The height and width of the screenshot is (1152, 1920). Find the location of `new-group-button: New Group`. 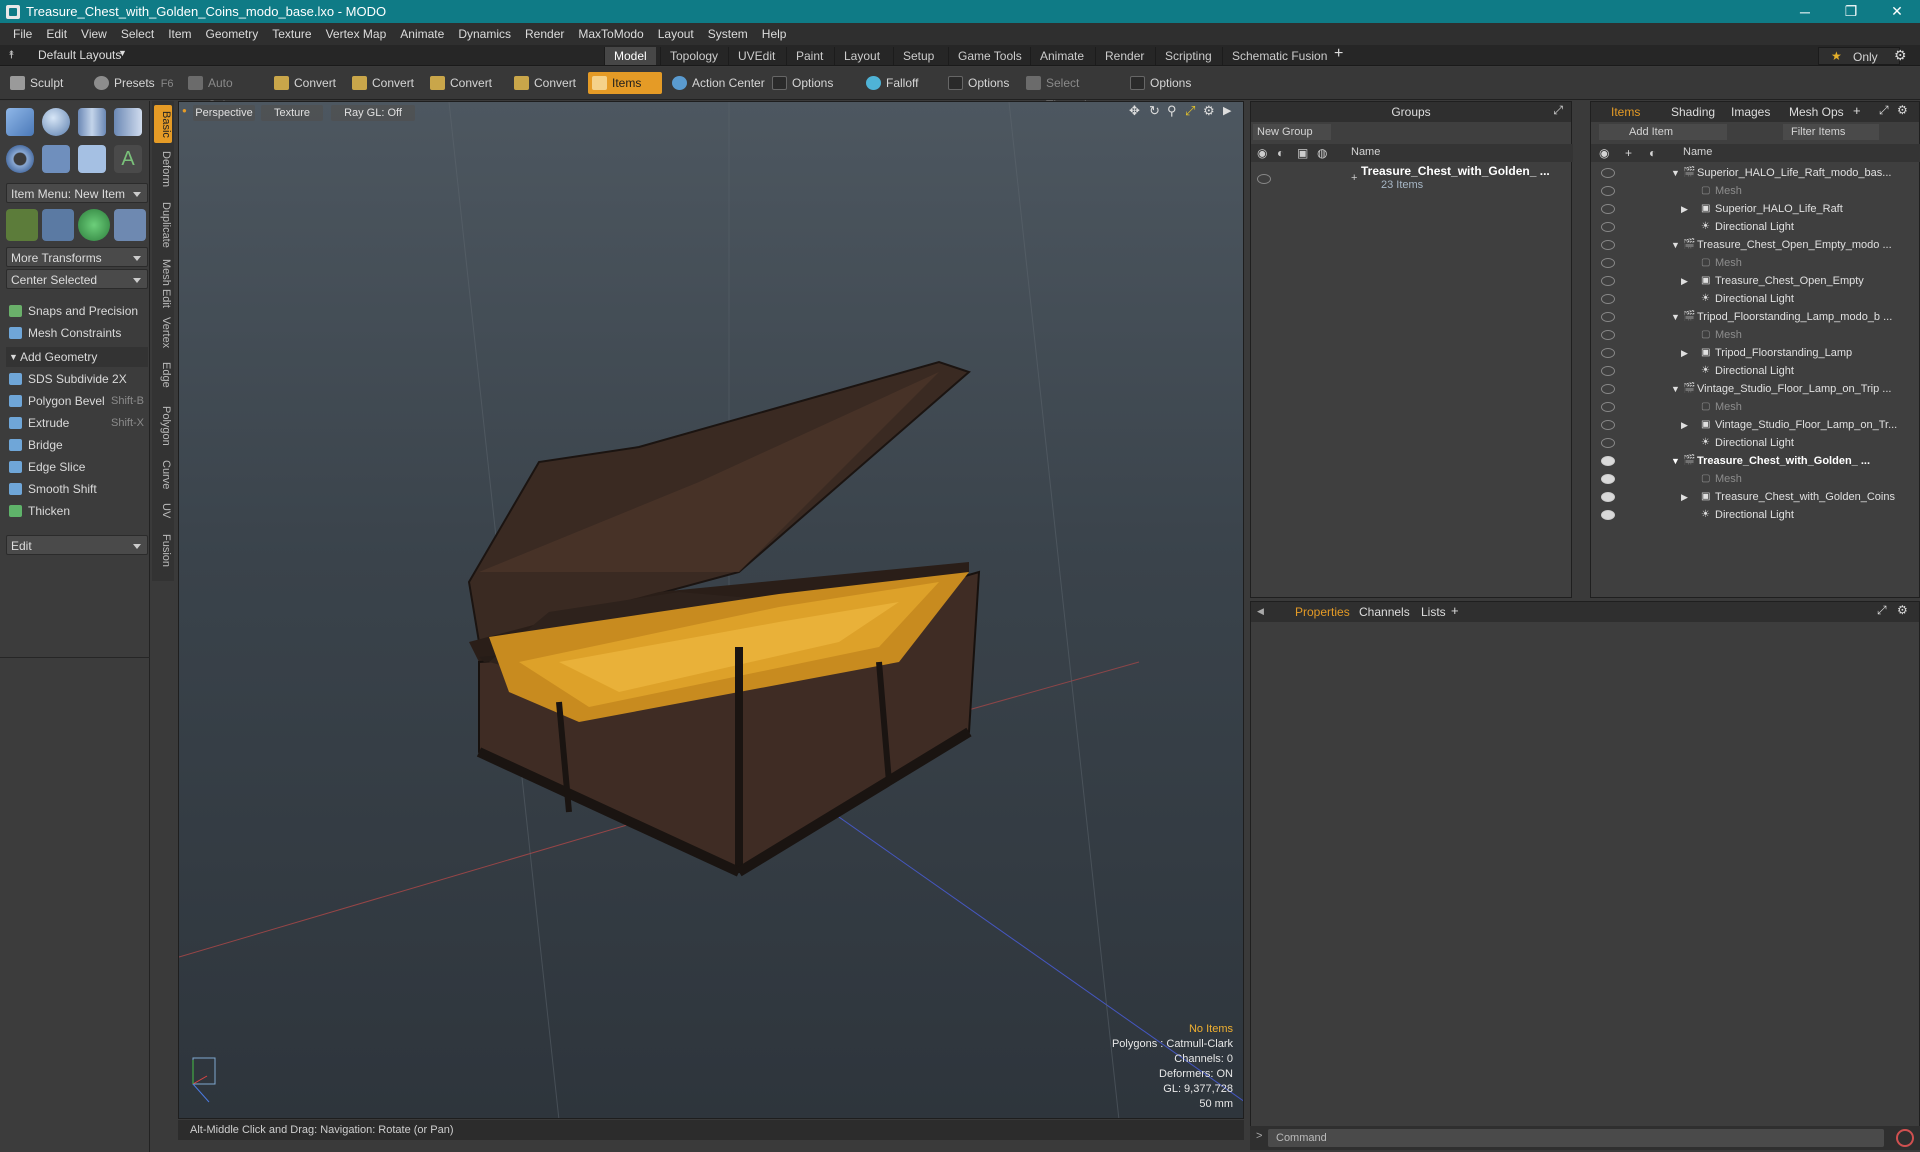

new-group-button: New Group is located at coordinates (1292, 132).